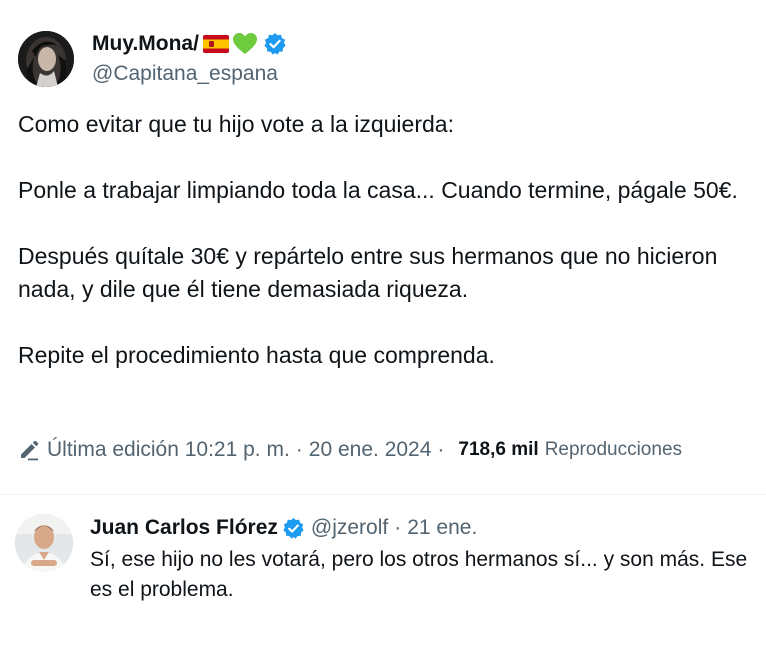 This screenshot has height=649, width=766. What do you see at coordinates (244, 43) in the screenshot?
I see `green-heart-icon` at bounding box center [244, 43].